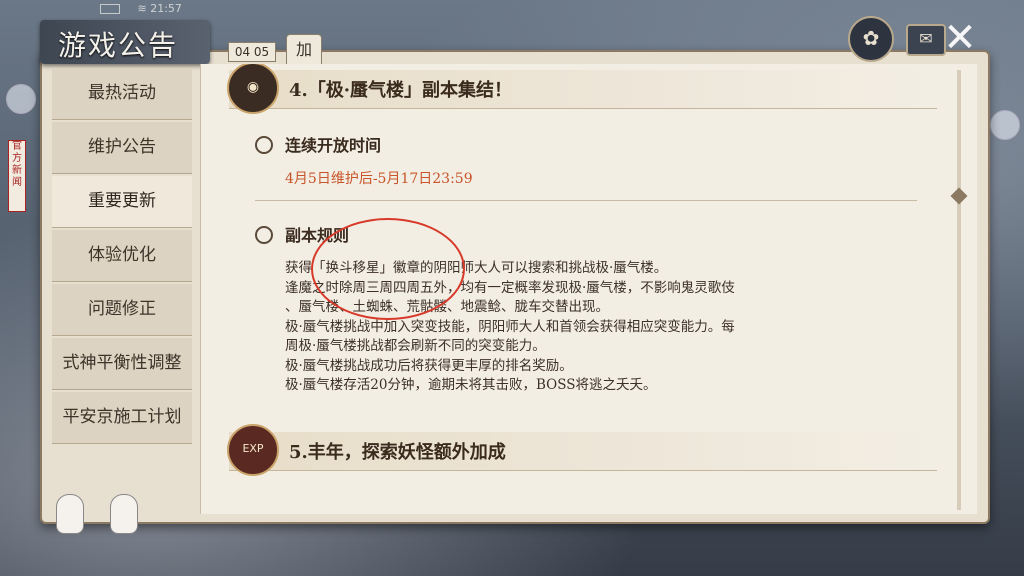 Image resolution: width=1024 pixels, height=576 pixels. What do you see at coordinates (122, 418) in the screenshot?
I see `sidebar-item-construction: 平安京施工计划` at bounding box center [122, 418].